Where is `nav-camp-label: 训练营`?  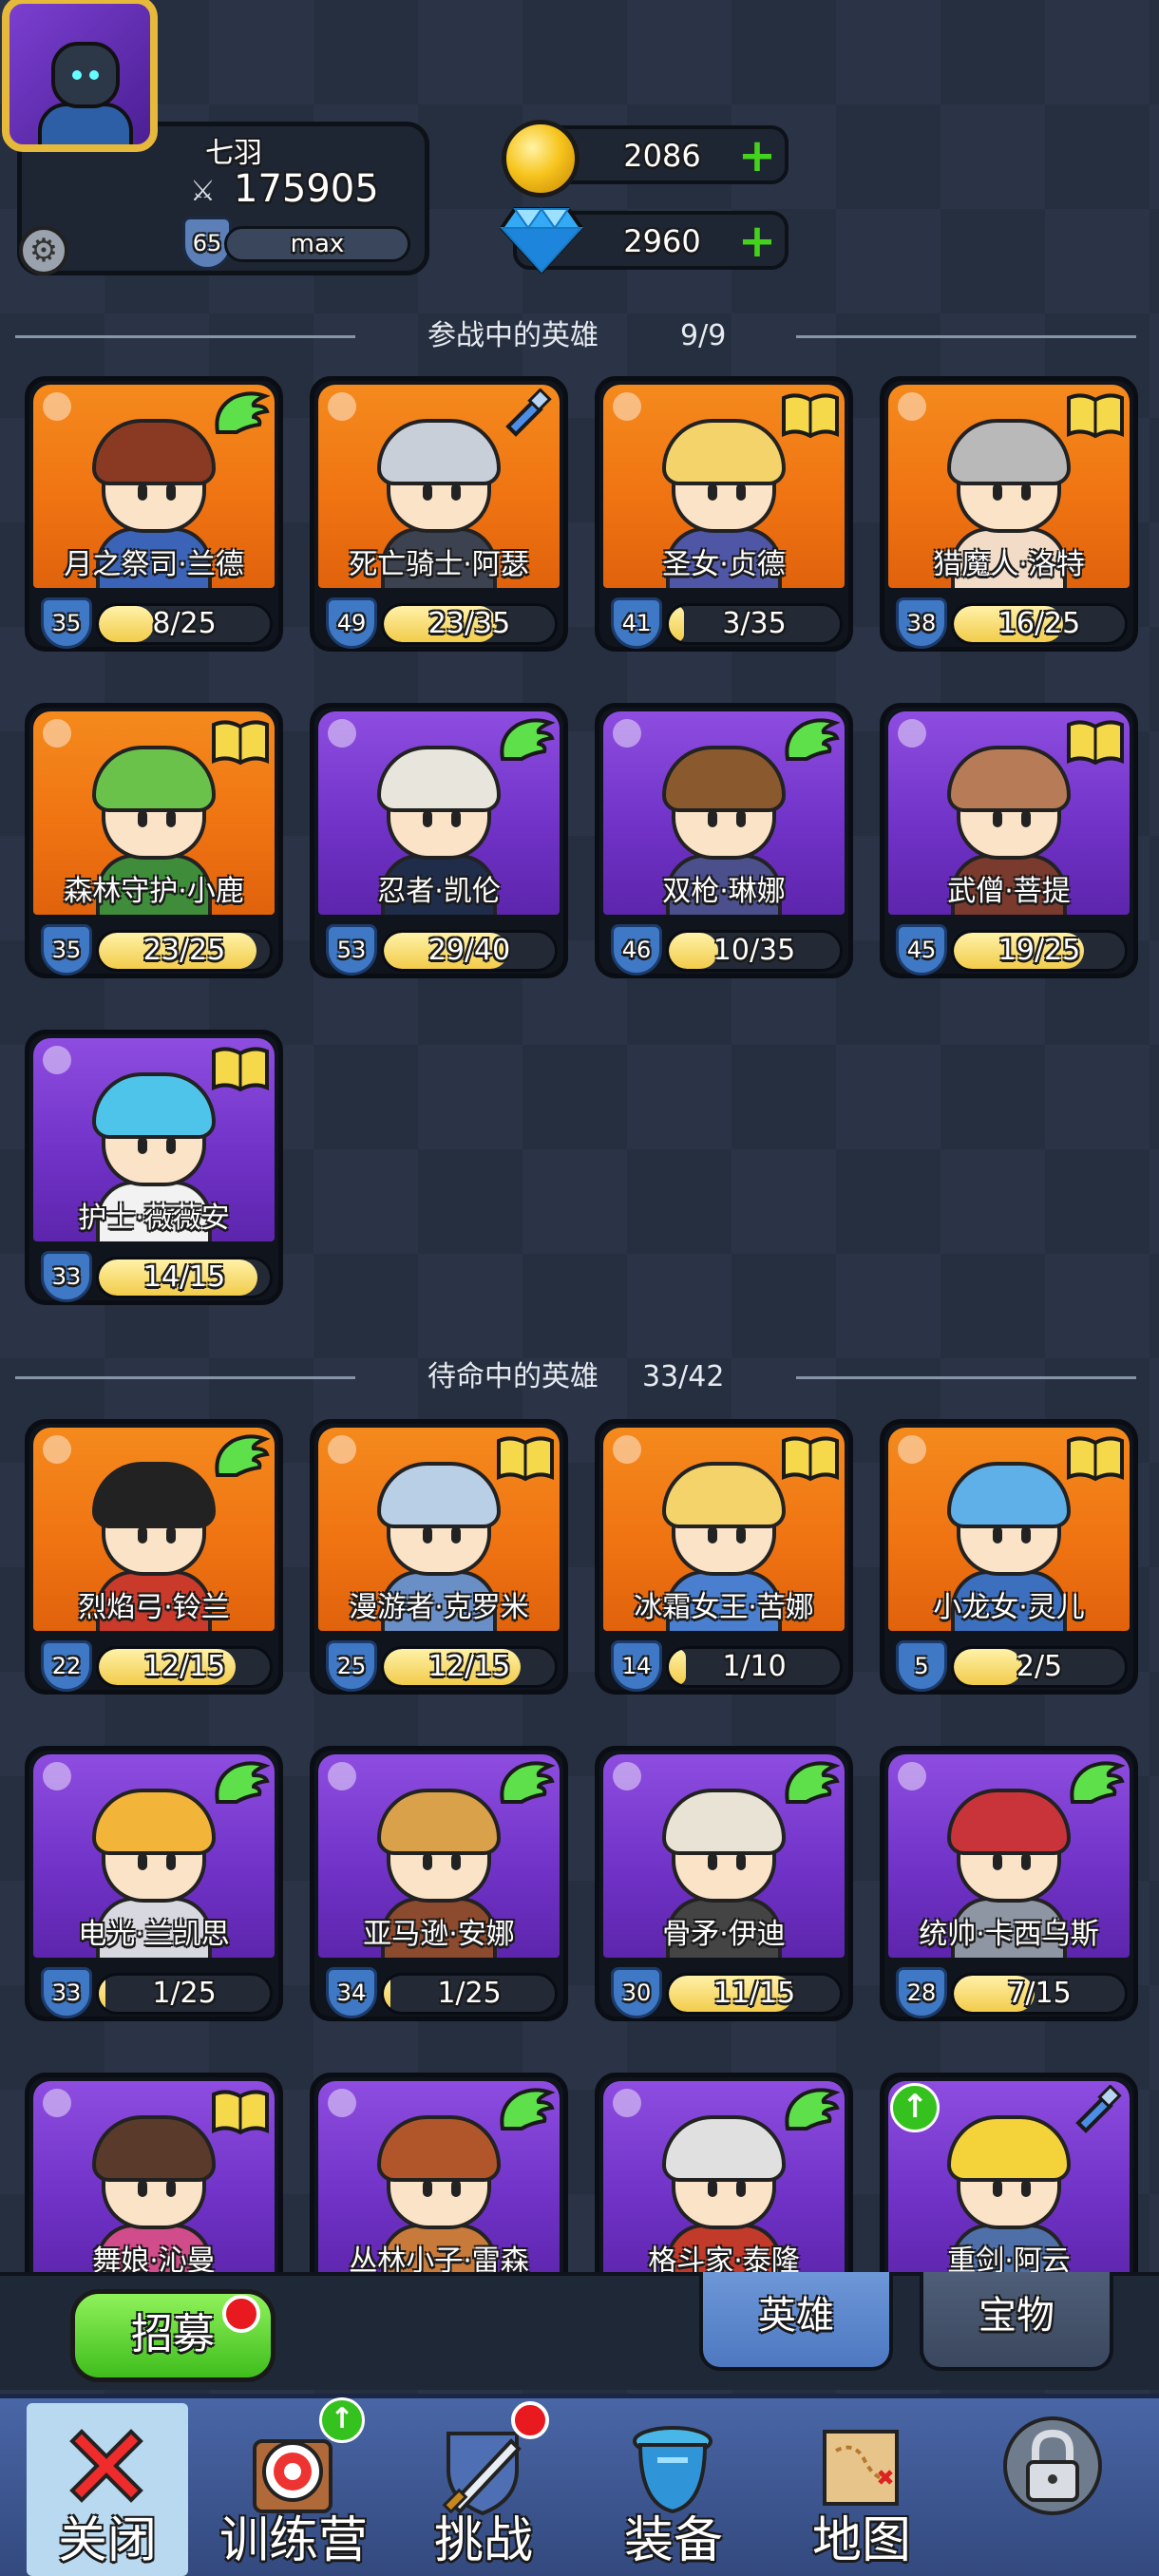
nav-camp-label: 训练营 is located at coordinates (293, 2540).